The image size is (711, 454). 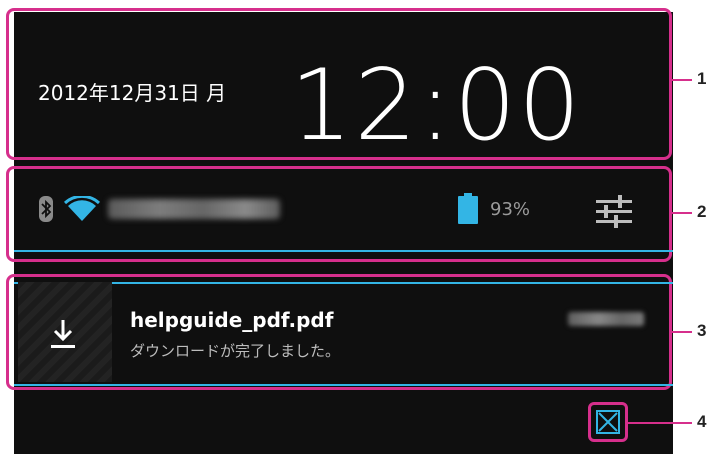 What do you see at coordinates (63, 334) in the screenshot?
I see `download-icon` at bounding box center [63, 334].